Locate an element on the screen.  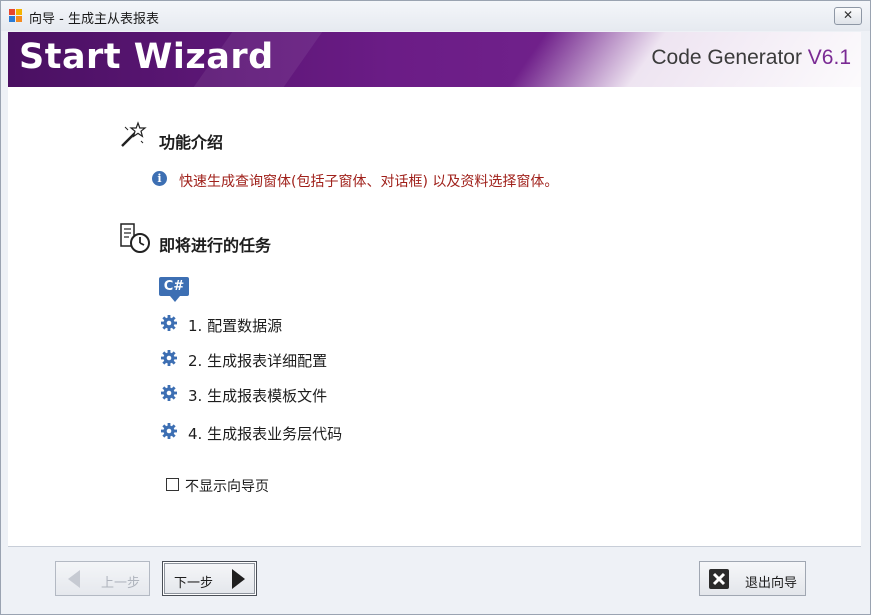
close-x-icon is located at coordinates (719, 579).